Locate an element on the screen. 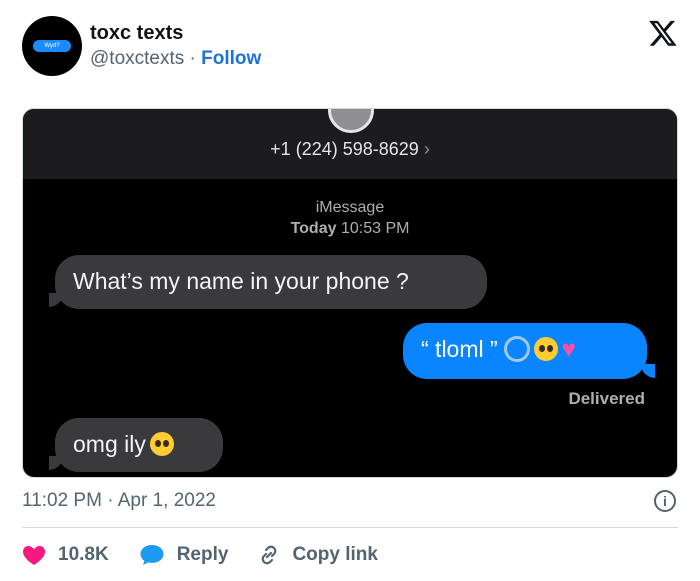  reply-icon is located at coordinates (152, 555).